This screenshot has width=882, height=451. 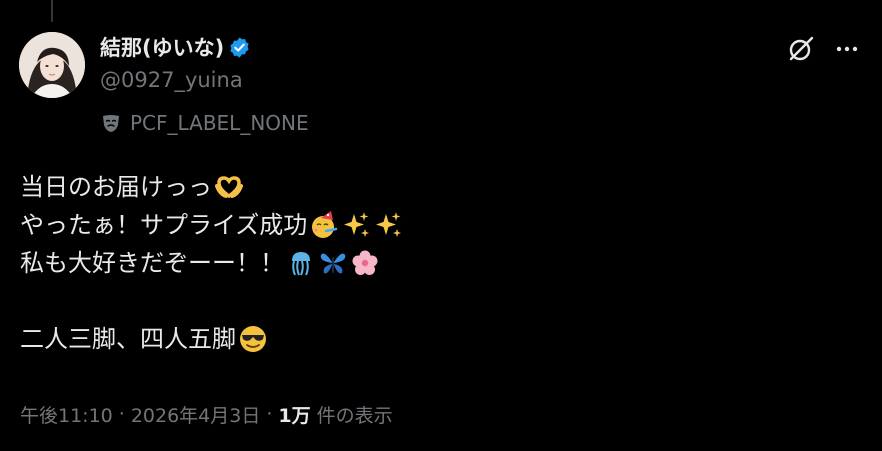 What do you see at coordinates (365, 263) in the screenshot?
I see `cherry-blossom-emoji-icon` at bounding box center [365, 263].